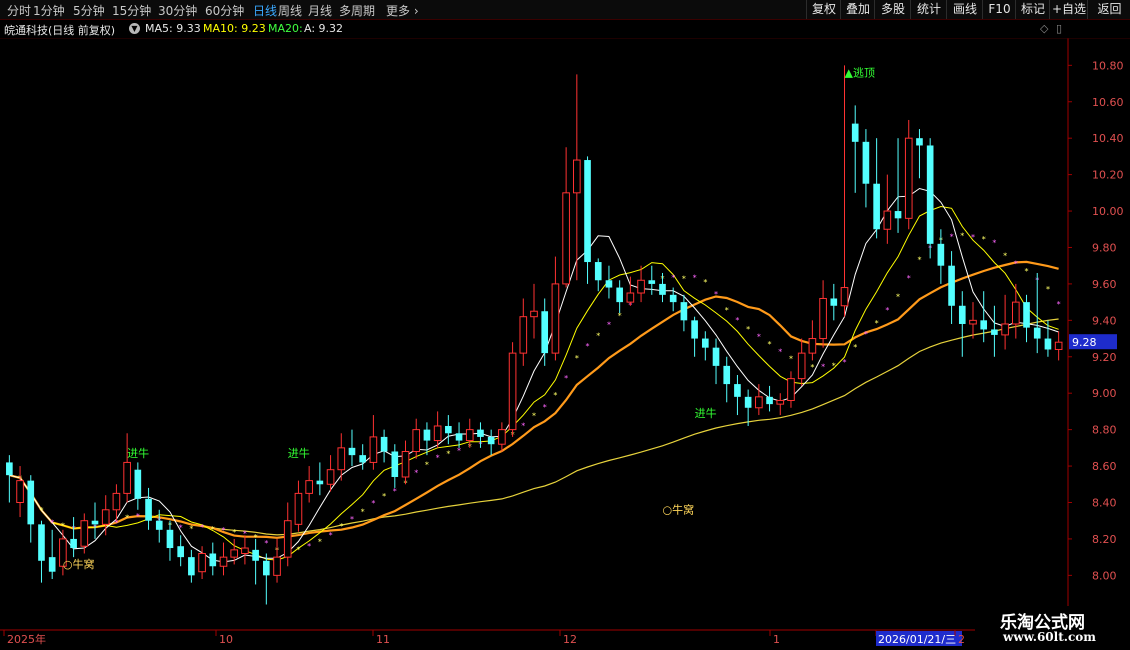 This screenshot has height=650, width=1130. I want to click on x-tick-label: 2026/01/21/三, so click(917, 639).